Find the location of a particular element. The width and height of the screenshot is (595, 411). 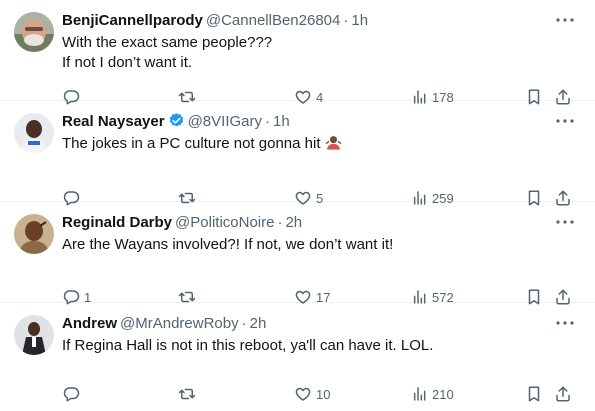

heart-icon is located at coordinates (303, 394).